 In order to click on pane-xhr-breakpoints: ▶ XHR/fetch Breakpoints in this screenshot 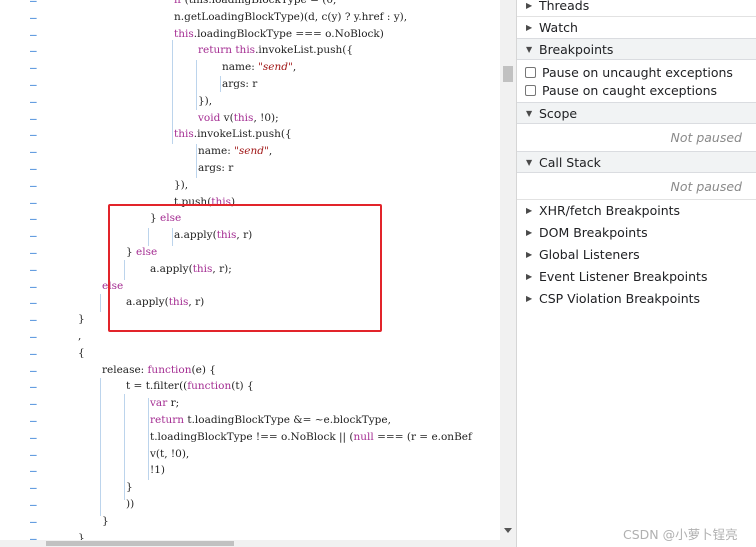, I will do `click(636, 211)`.